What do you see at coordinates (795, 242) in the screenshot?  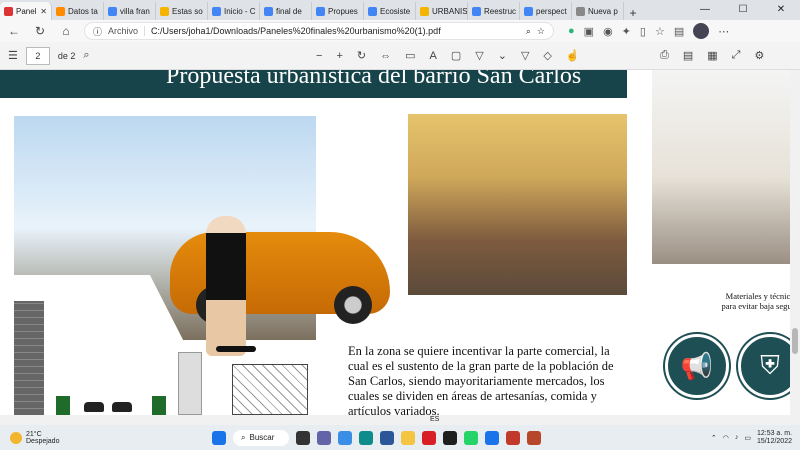 I see `vertical-scrollbar` at bounding box center [795, 242].